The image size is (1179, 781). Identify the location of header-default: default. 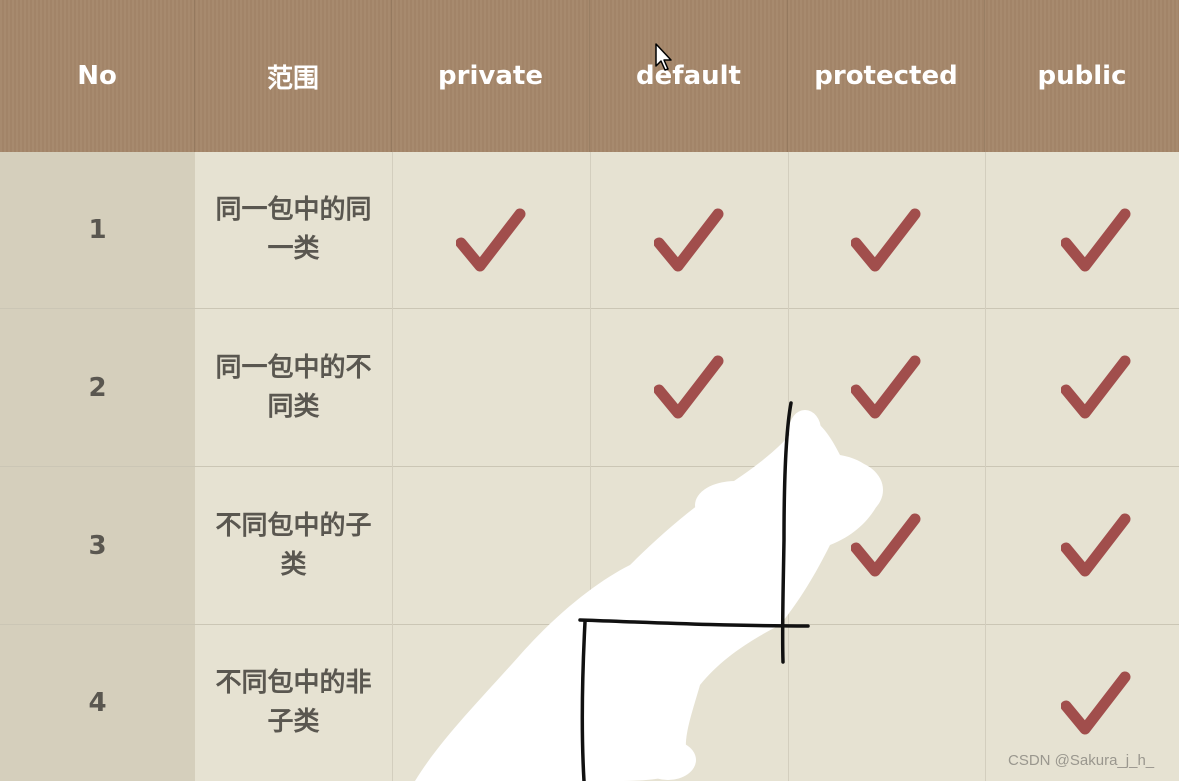
(689, 76).